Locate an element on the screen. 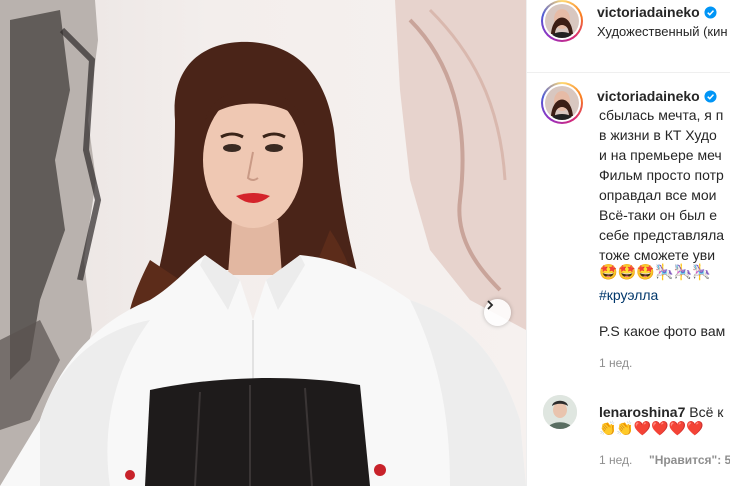 The height and width of the screenshot is (486, 730). caption-author-avatar is located at coordinates (562, 103).